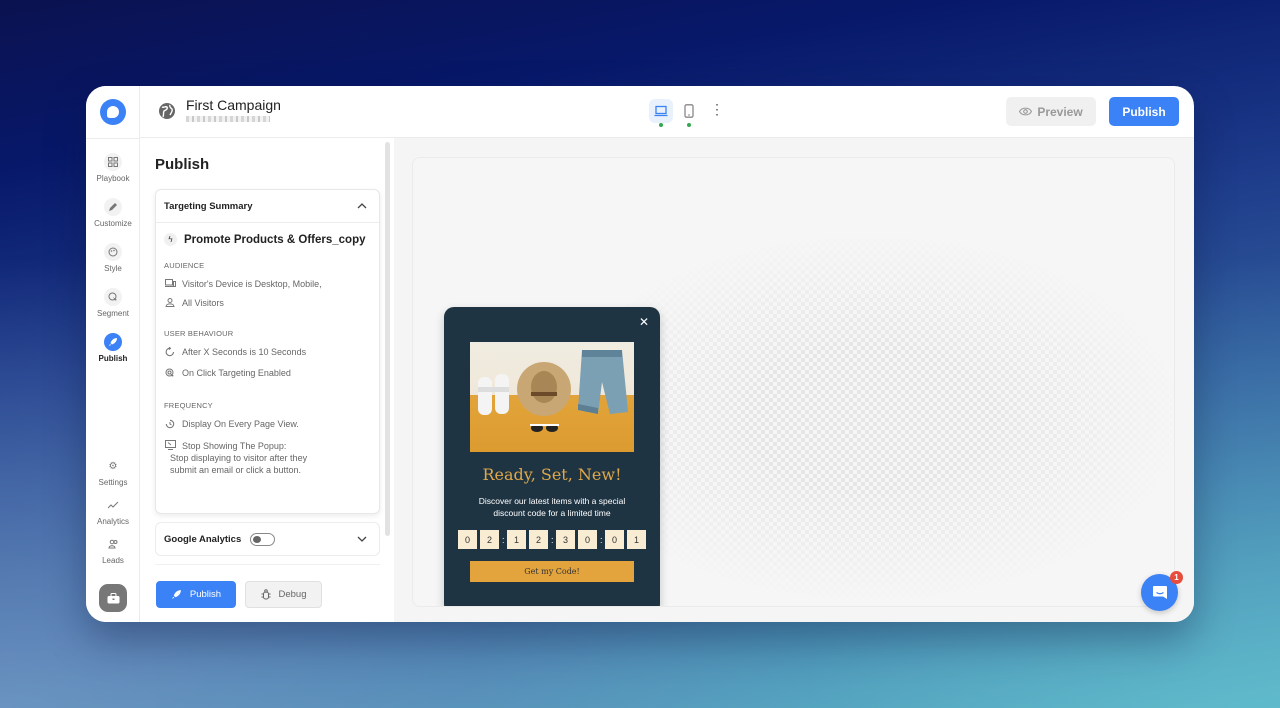 The width and height of the screenshot is (1280, 708). Describe the element at coordinates (188, 405) in the screenshot. I see `frequency-label: FREQUENCY` at that location.